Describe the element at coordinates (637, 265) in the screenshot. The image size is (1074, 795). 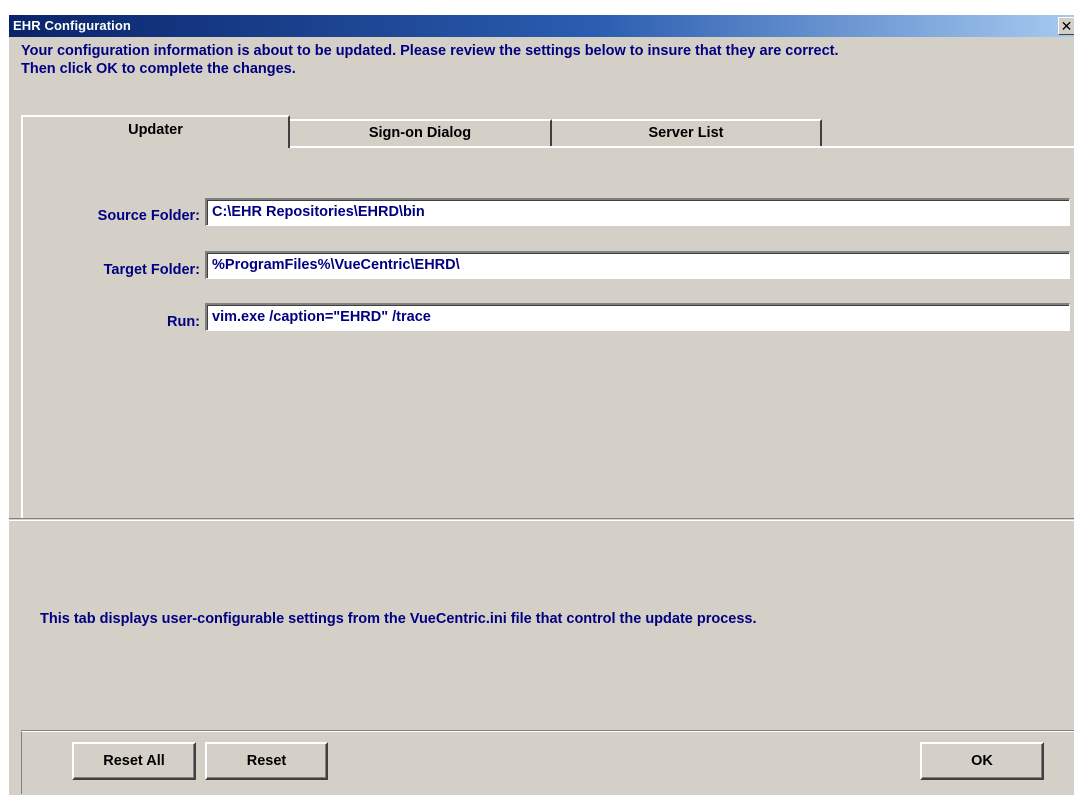
I see `target-folder-field: %ProgramFiles%\VueCentric\EHRD\` at that location.